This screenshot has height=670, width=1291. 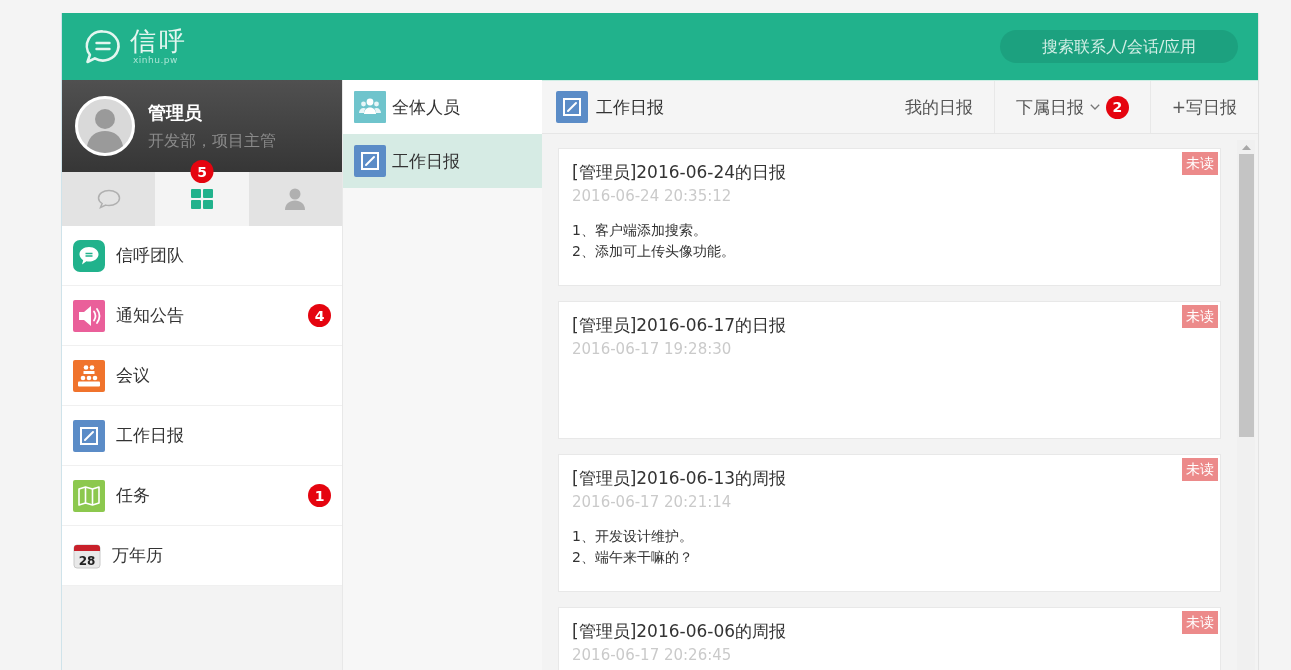 What do you see at coordinates (156, 60) in the screenshot?
I see `logo-subtitle: xinhu.pw` at bounding box center [156, 60].